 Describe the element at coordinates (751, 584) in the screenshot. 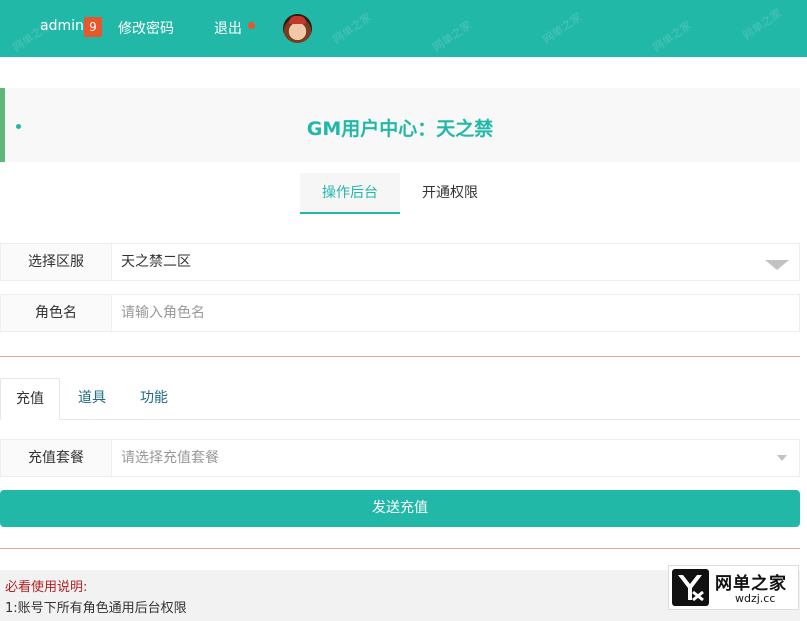

I see `logo-name: 网单之家` at that location.